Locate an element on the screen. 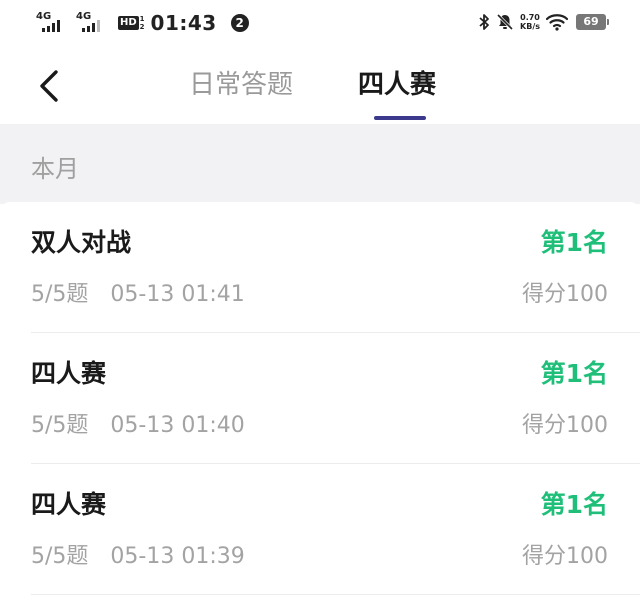 The width and height of the screenshot is (640, 598). signal-2: 4G is located at coordinates (93, 23).